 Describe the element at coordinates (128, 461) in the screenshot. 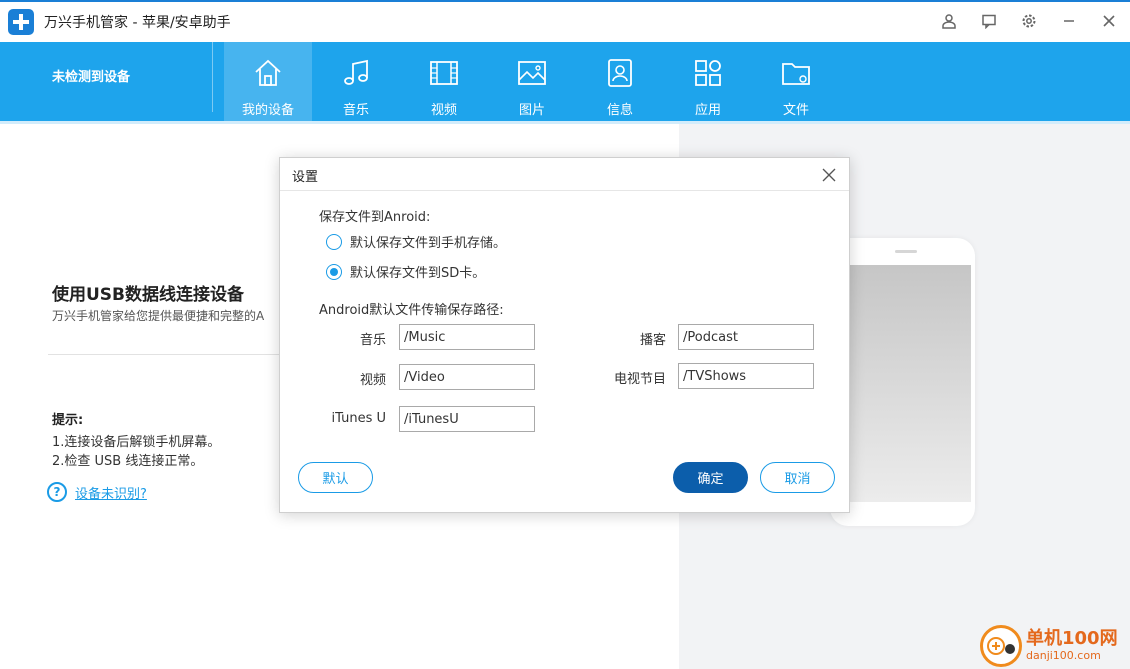

I see `tip-line: 2.检查 USB 线连接正常。` at that location.